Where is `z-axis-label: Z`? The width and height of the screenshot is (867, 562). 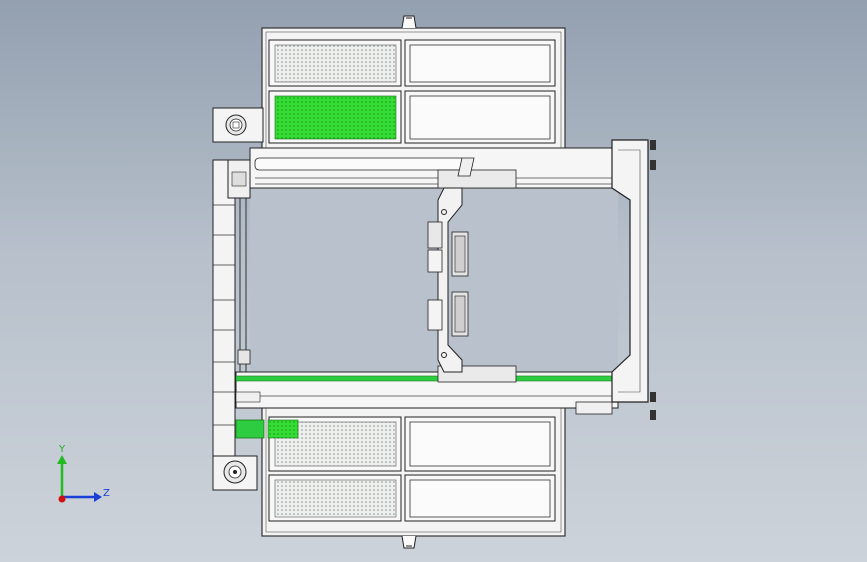 z-axis-label: Z is located at coordinates (106, 493).